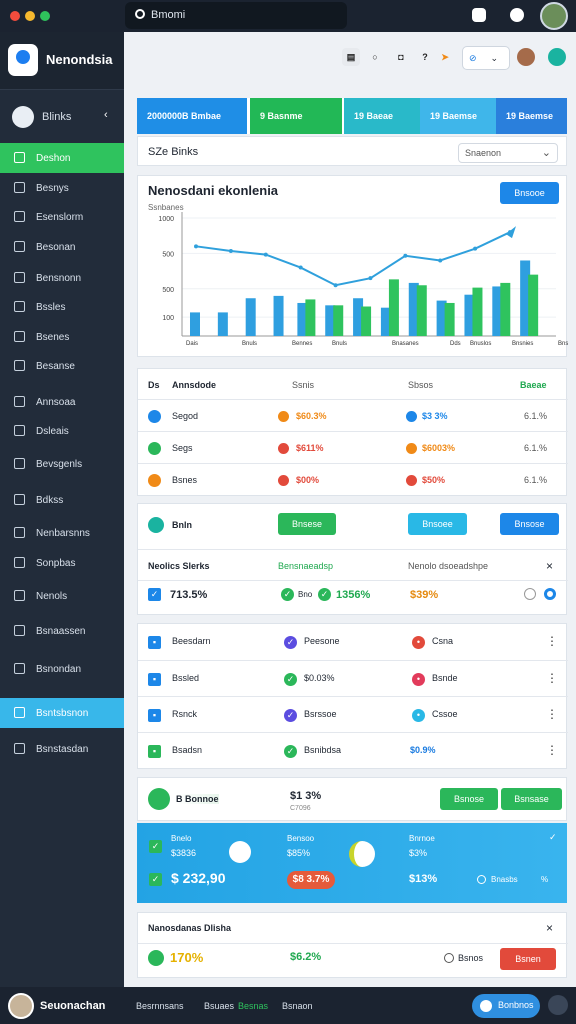  What do you see at coordinates (469, 799) in the screenshot?
I see `promo-button: Bsnose` at bounding box center [469, 799].